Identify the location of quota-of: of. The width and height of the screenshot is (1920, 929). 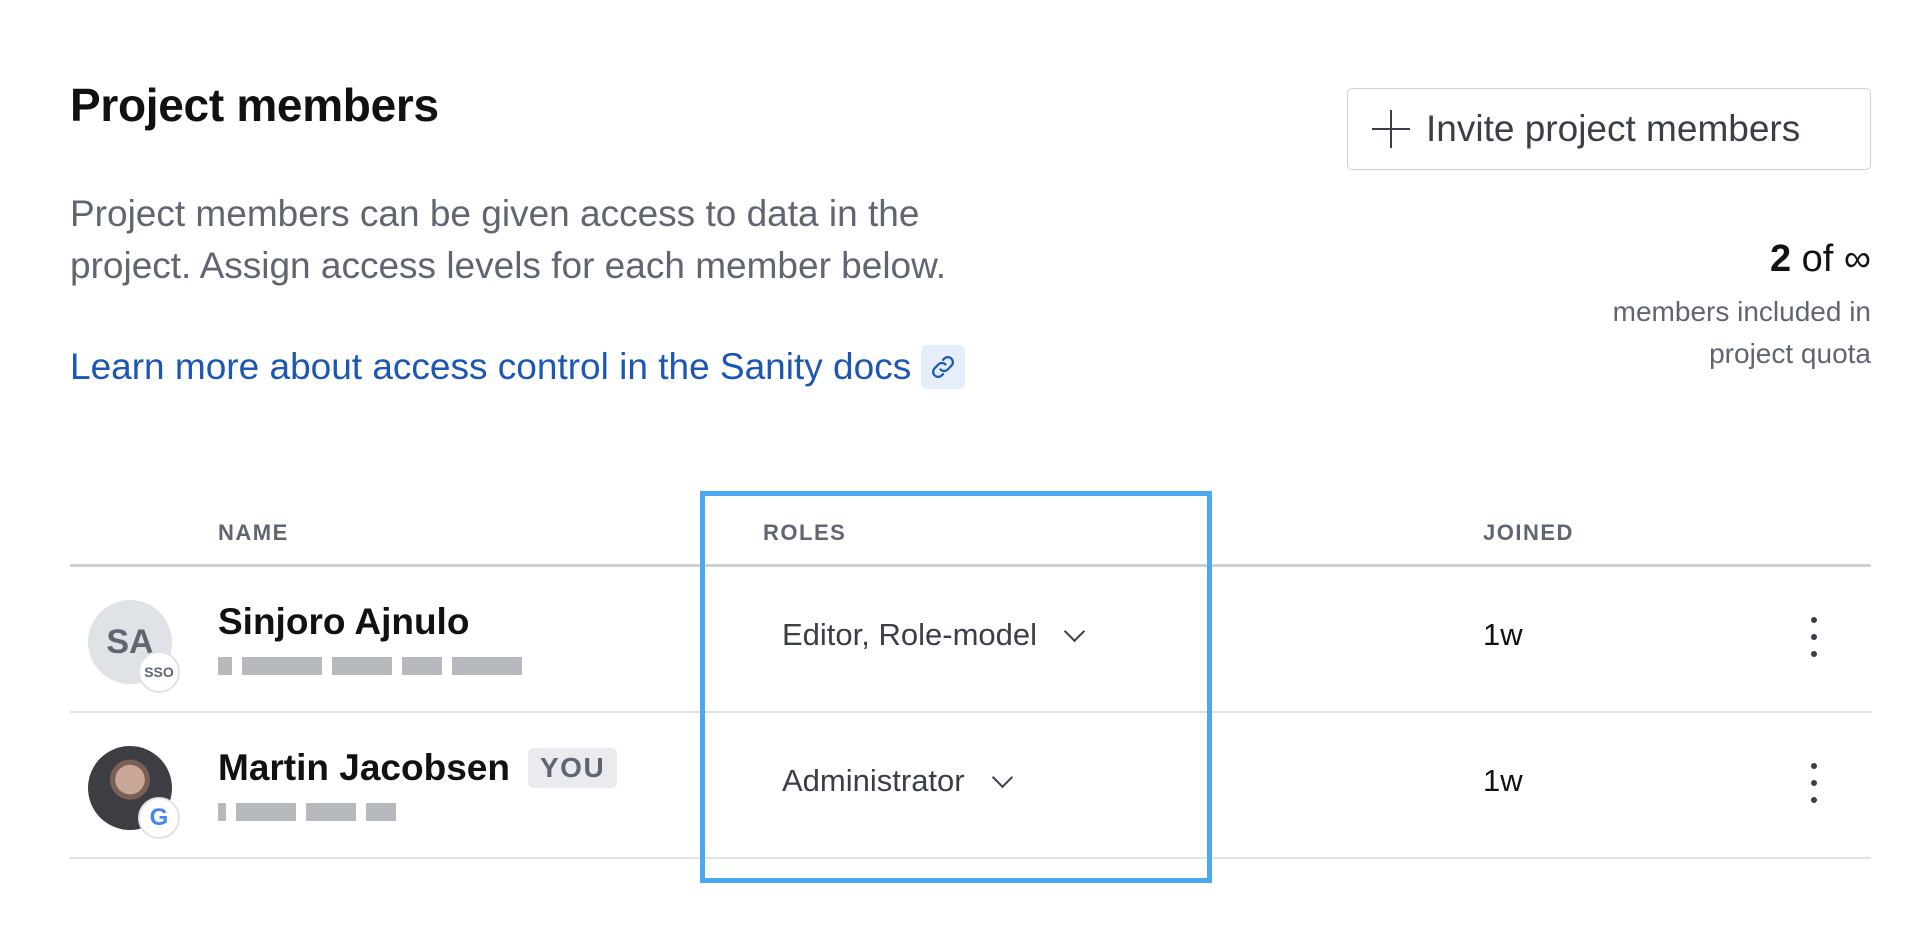
(1817, 259).